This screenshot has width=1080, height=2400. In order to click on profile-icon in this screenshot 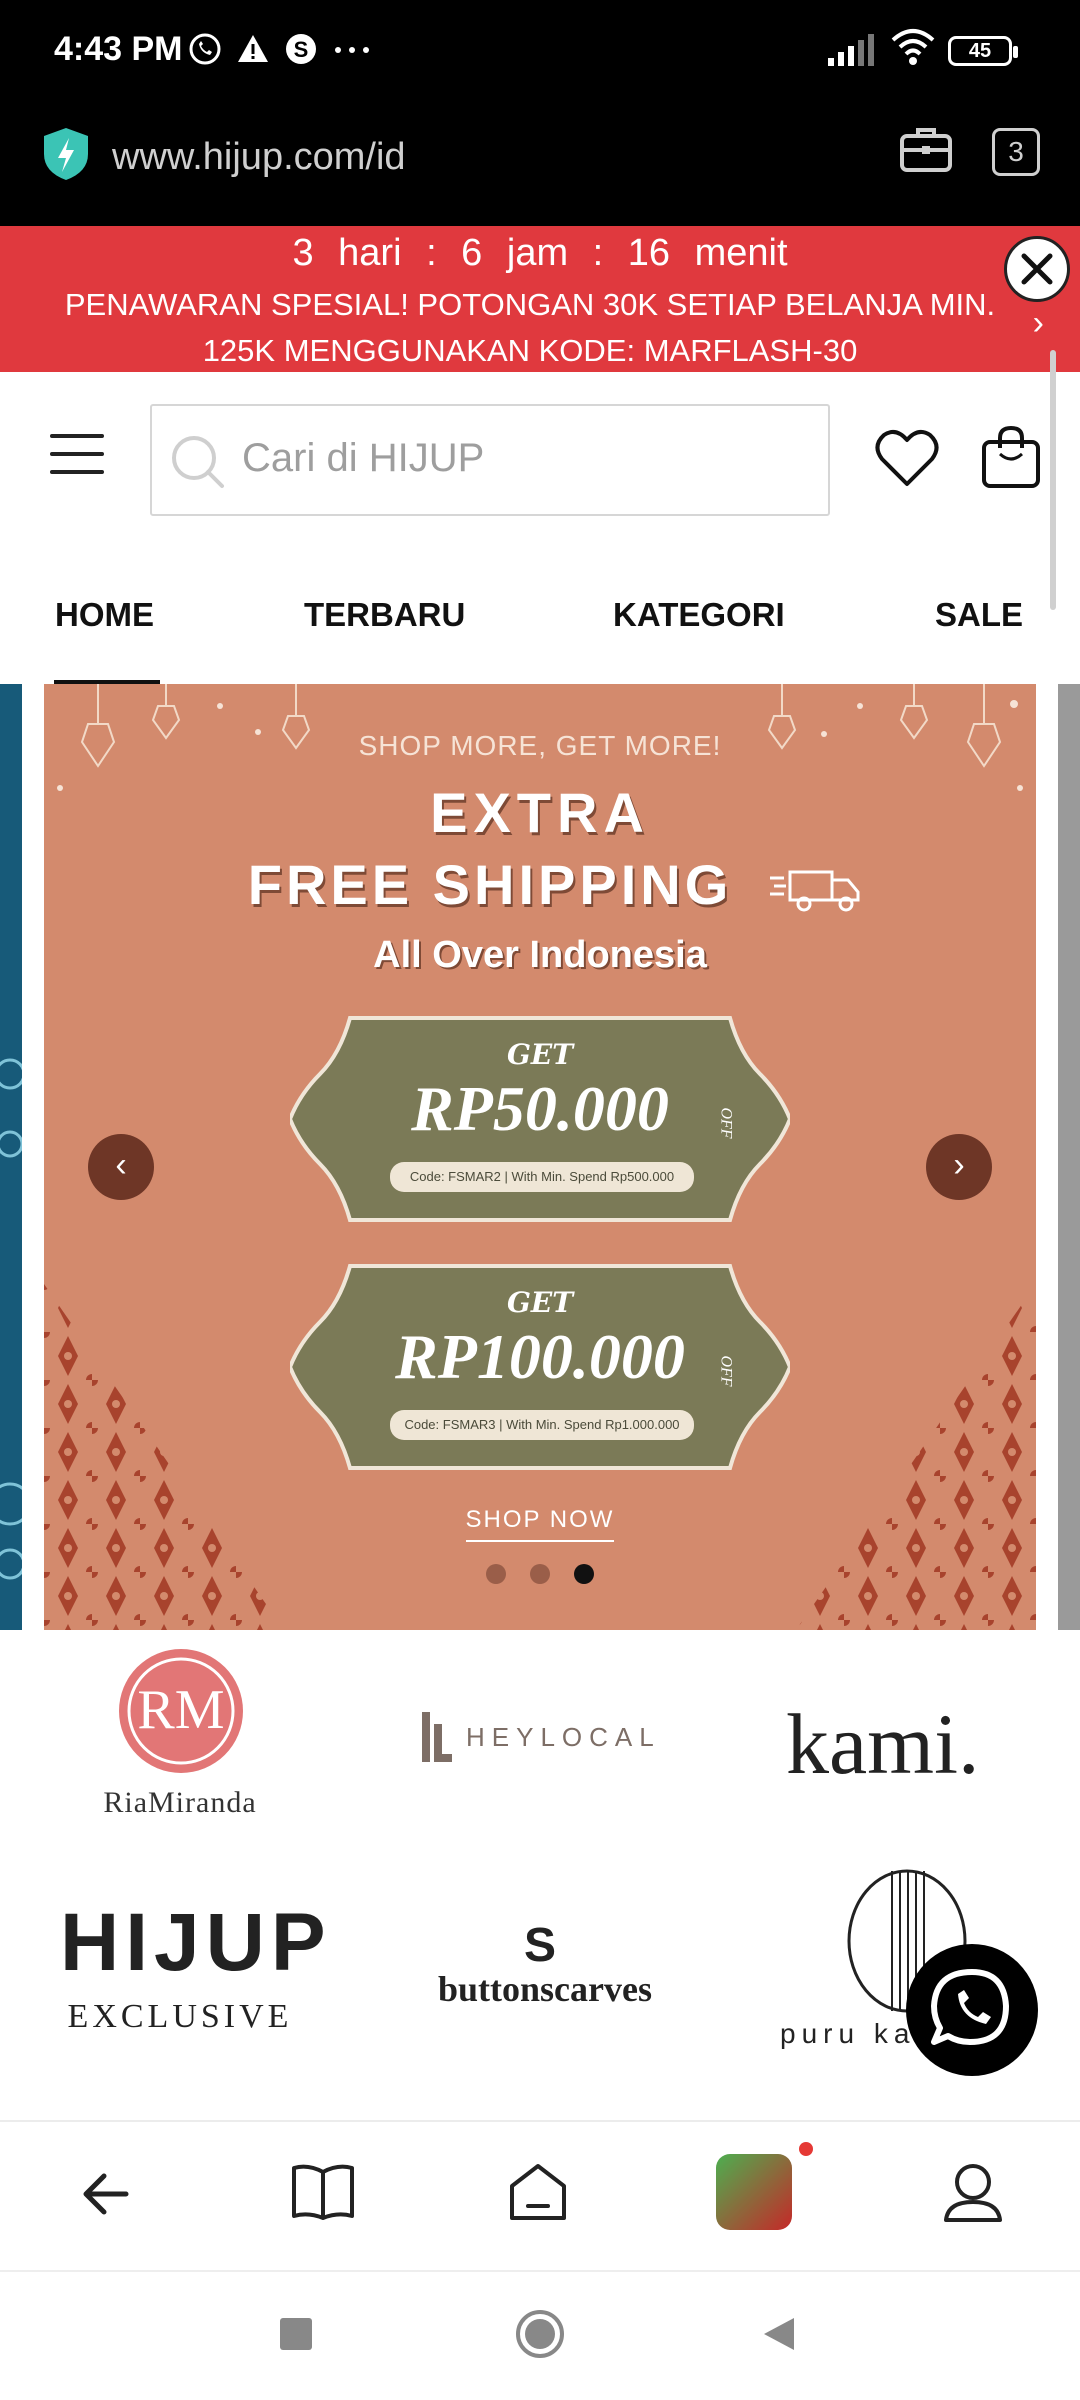, I will do `click(973, 2192)`.